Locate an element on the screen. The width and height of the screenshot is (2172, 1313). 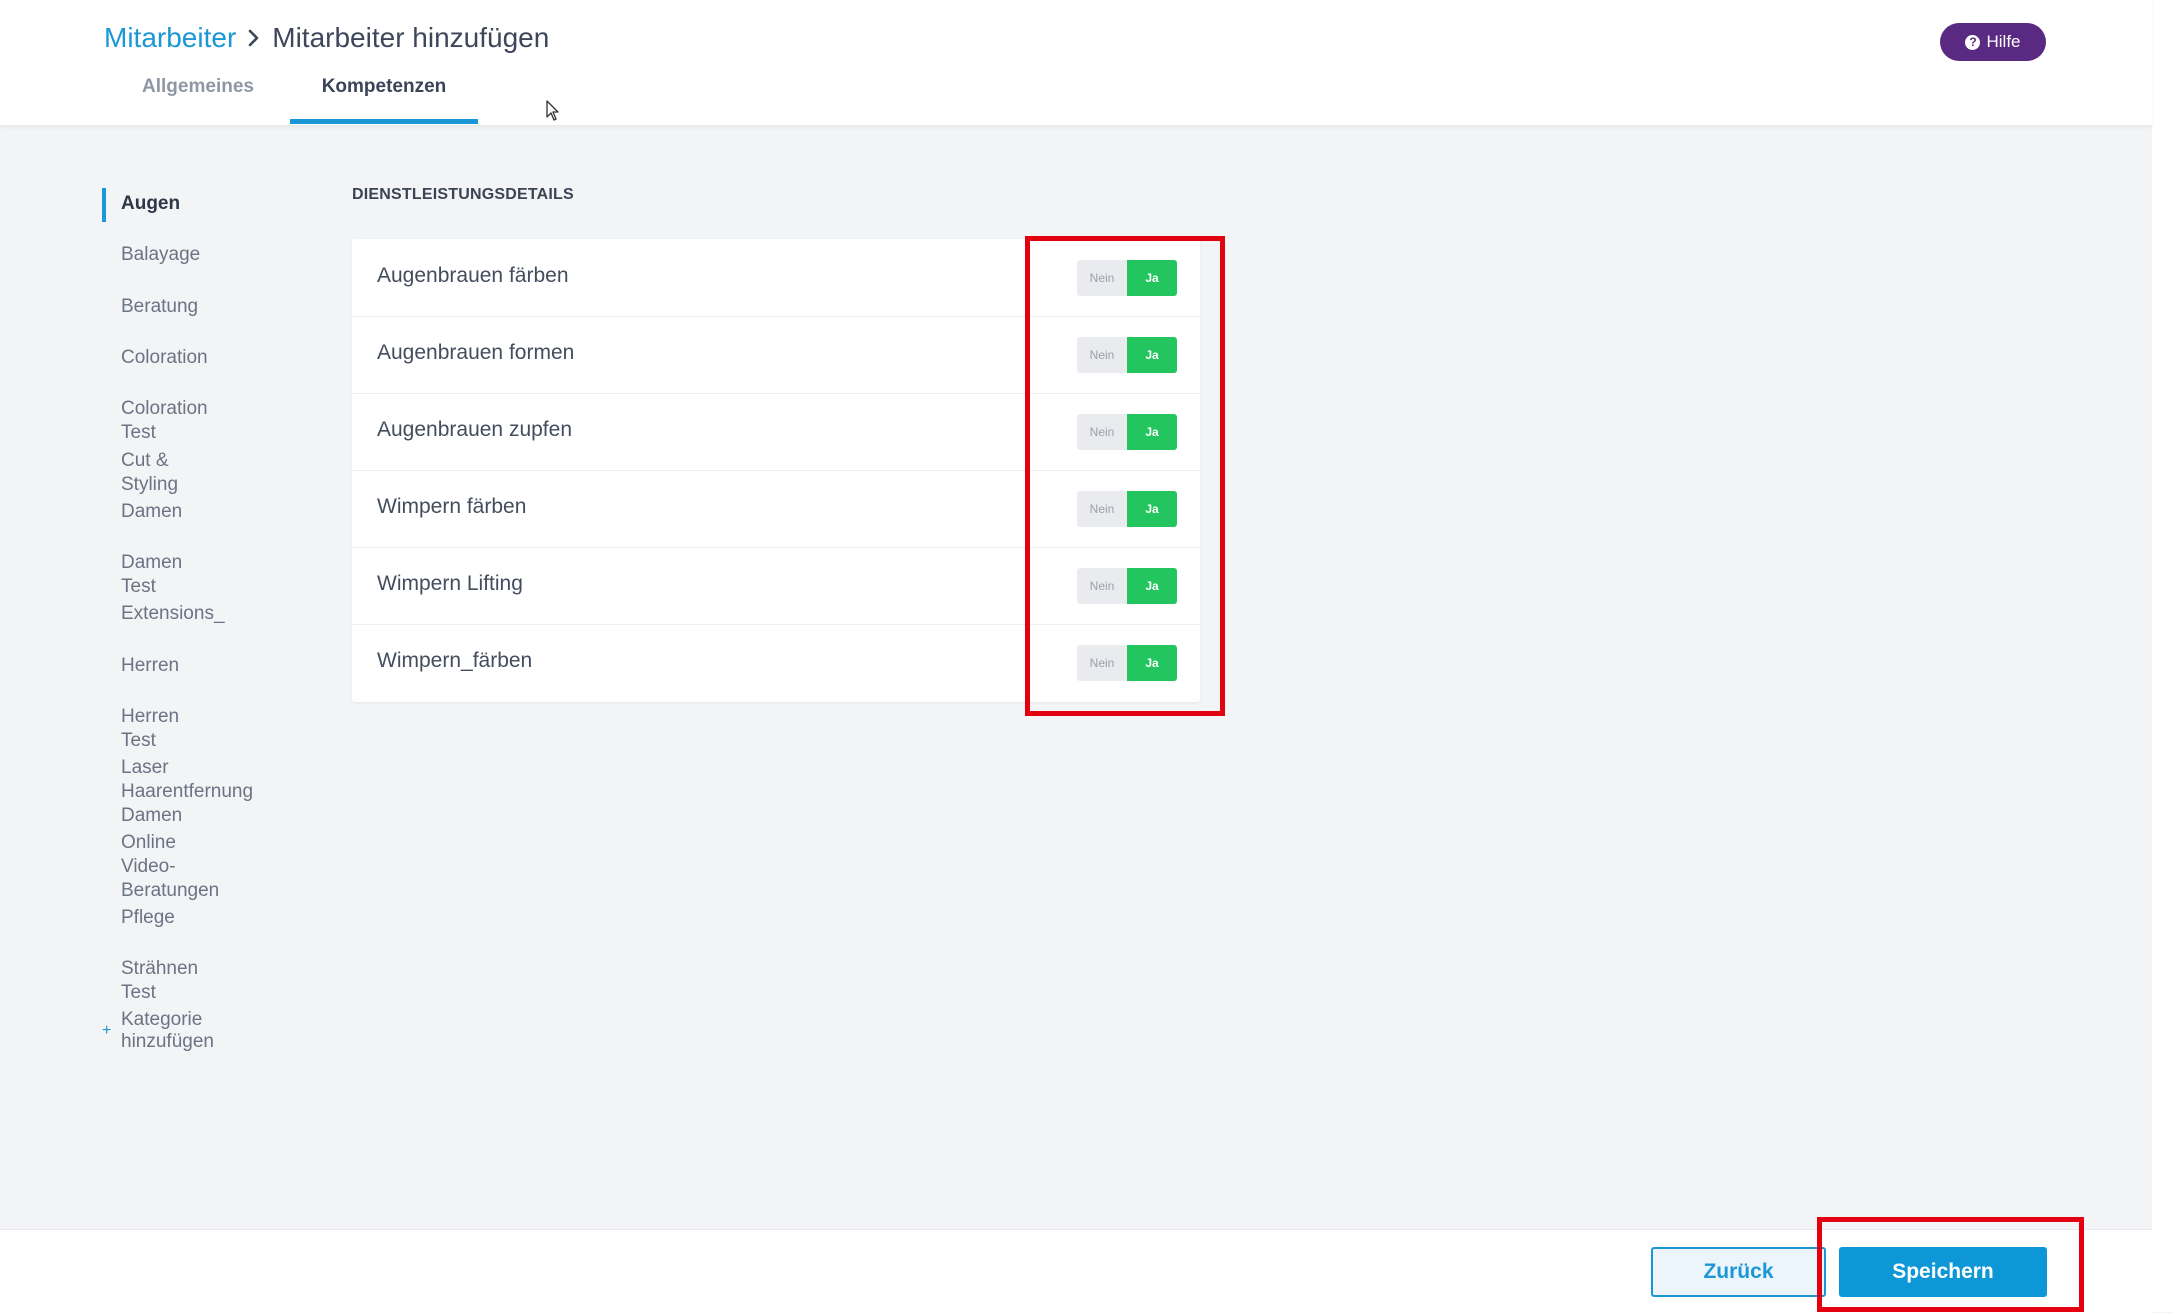
help-button-label: Hilfe is located at coordinates (2003, 41).